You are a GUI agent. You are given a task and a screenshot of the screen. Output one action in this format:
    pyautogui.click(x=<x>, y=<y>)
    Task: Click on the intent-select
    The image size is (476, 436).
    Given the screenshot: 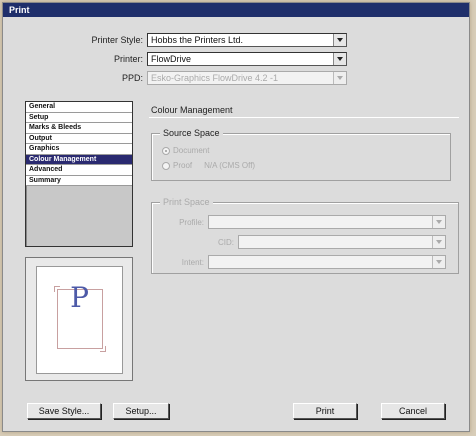 What is the action you would take?
    pyautogui.click(x=327, y=262)
    